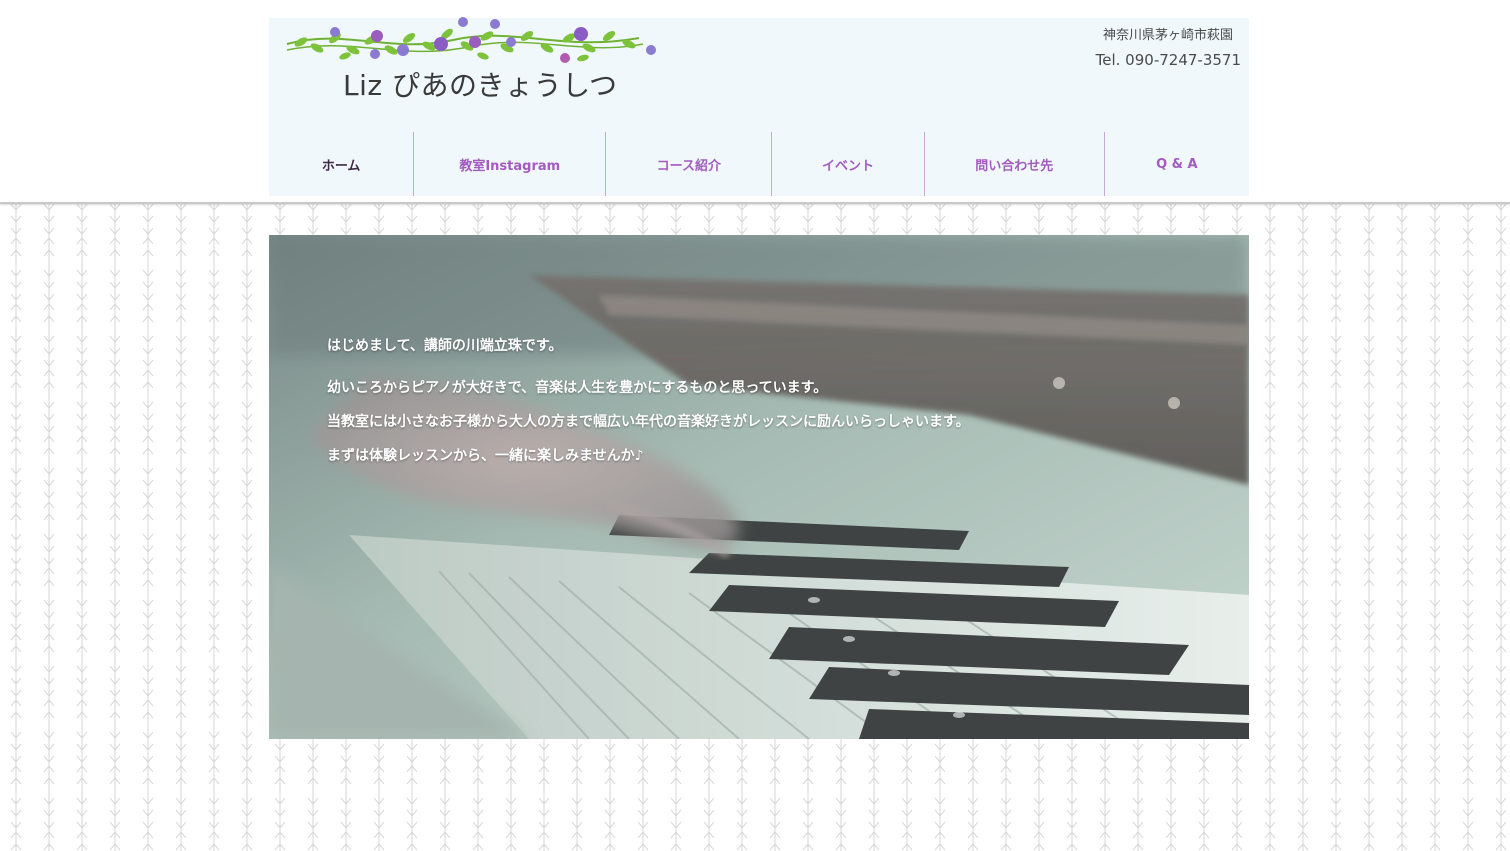 This screenshot has width=1510, height=851. Describe the element at coordinates (509, 164) in the screenshot. I see `nav-item-instagram: 教室Instagram` at that location.